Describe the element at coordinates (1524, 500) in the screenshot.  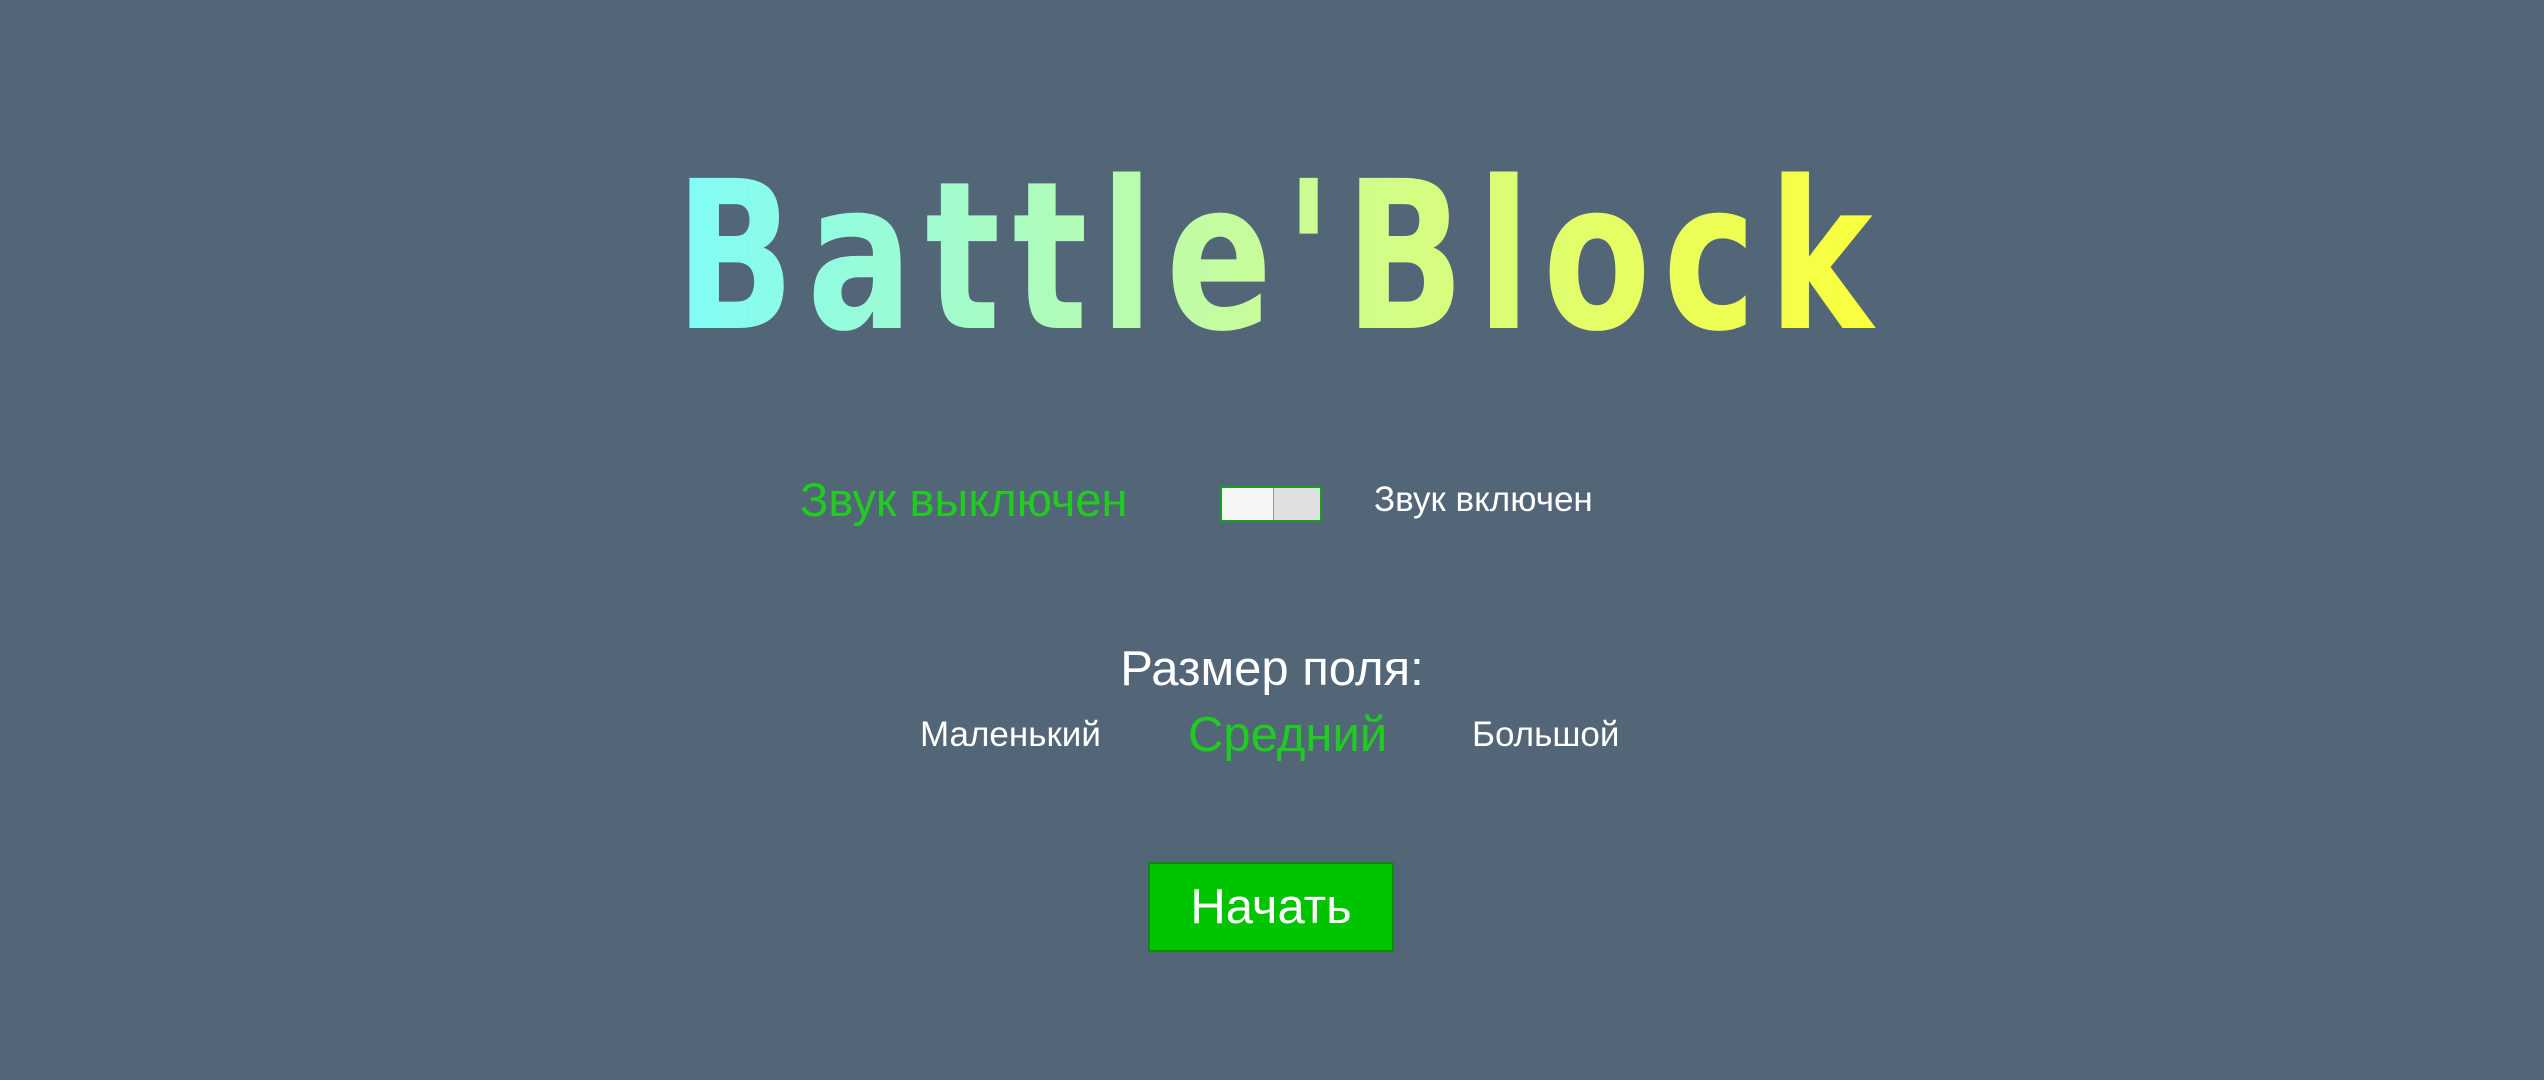
I see `sound-on-label: Звук включен` at that location.